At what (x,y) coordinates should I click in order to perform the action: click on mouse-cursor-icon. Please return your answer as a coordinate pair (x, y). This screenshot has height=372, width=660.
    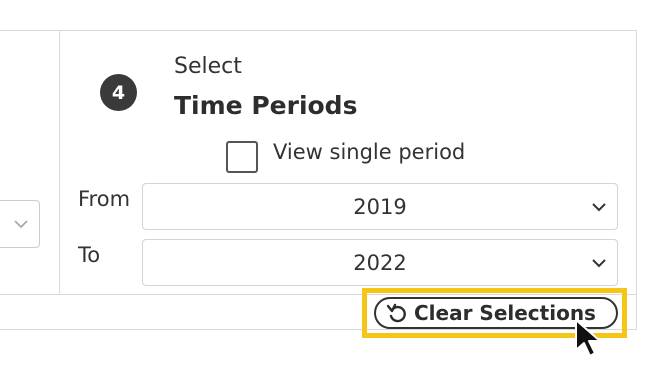
    Looking at the image, I should click on (591, 340).